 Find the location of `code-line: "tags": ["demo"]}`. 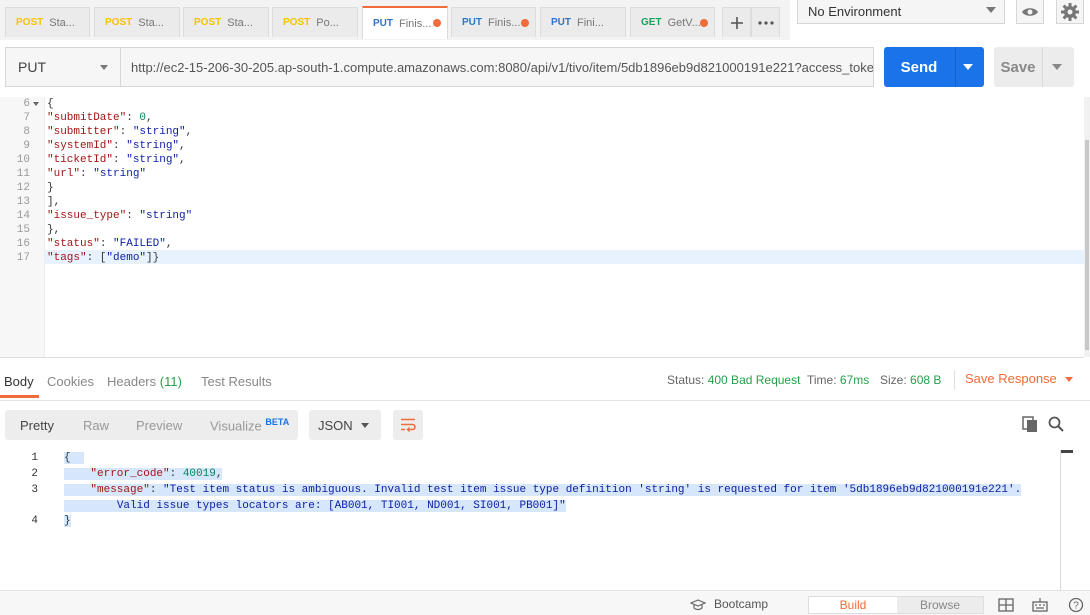

code-line: "tags": ["demo"]} is located at coordinates (103, 258).